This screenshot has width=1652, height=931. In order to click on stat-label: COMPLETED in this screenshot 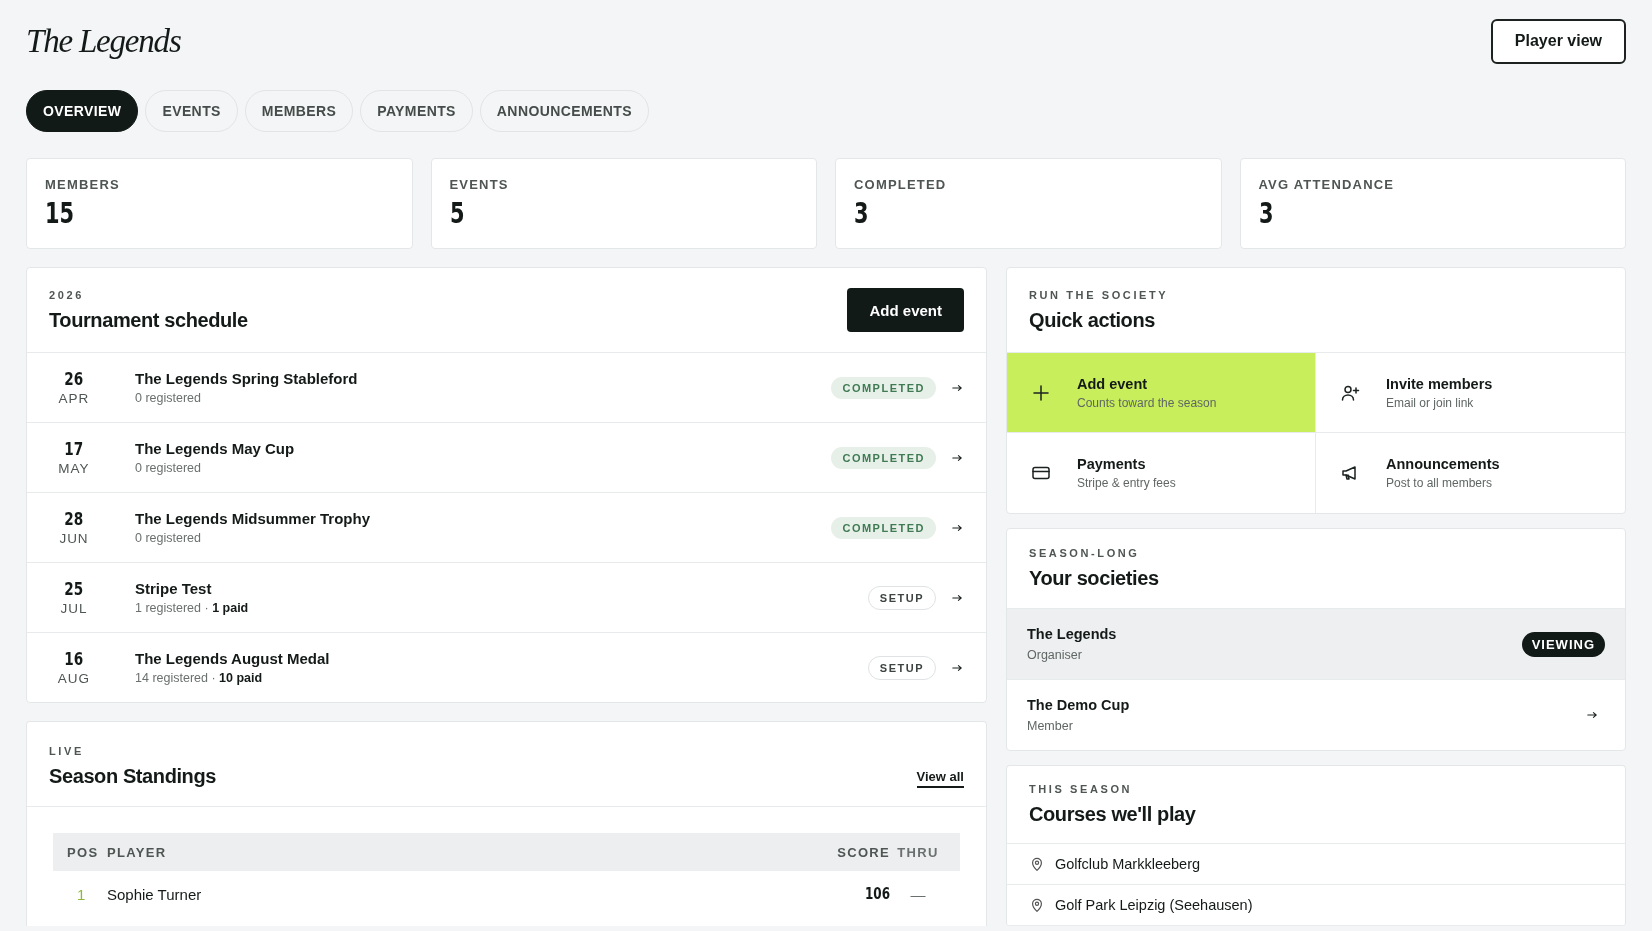, I will do `click(901, 184)`.